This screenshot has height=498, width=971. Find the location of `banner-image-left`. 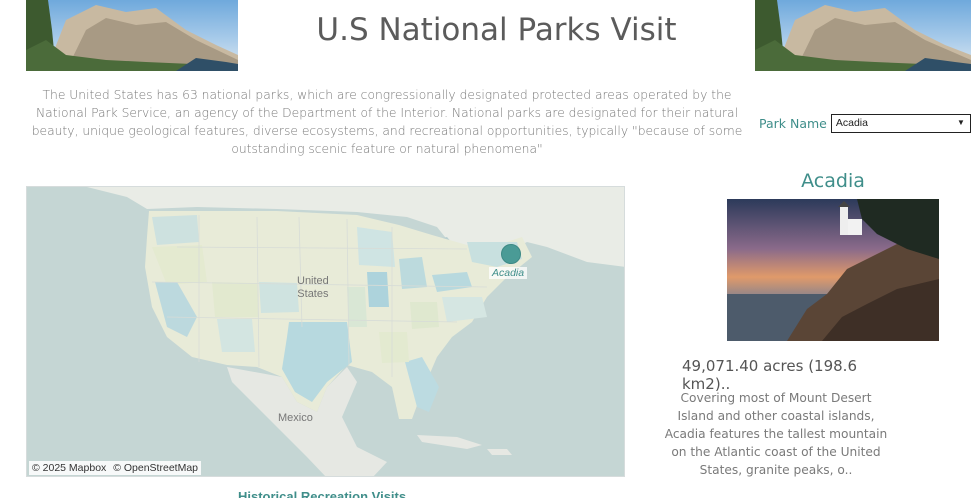

banner-image-left is located at coordinates (132, 35).